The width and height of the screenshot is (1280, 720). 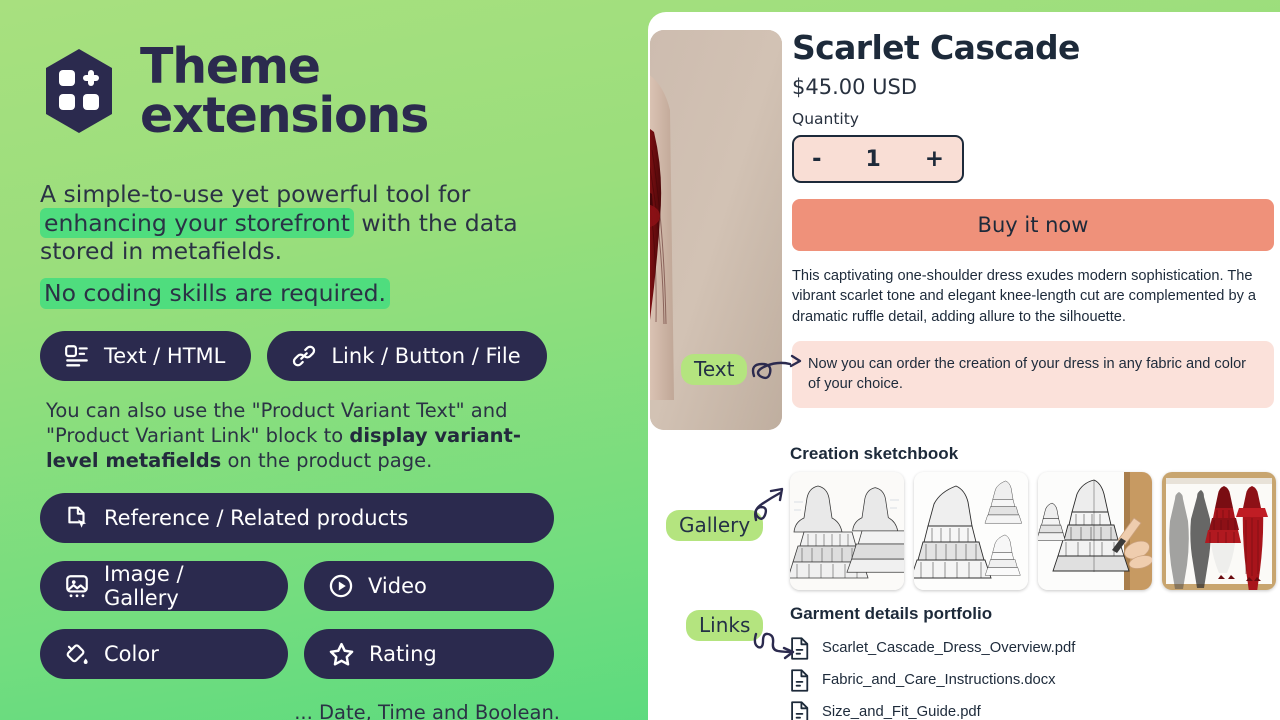 What do you see at coordinates (774, 646) in the screenshot?
I see `annotation-arrow-links-icon` at bounding box center [774, 646].